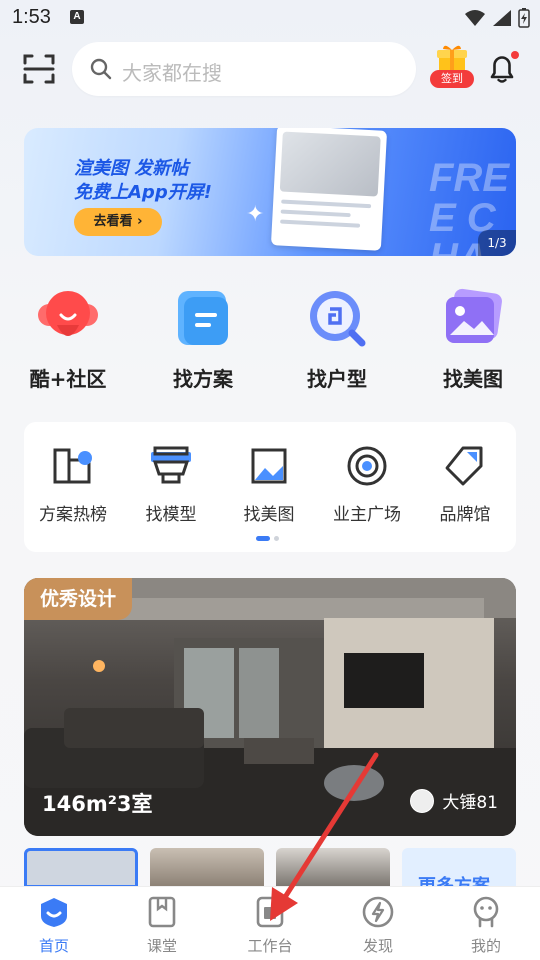 Image resolution: width=540 pixels, height=960 pixels. Describe the element at coordinates (473, 379) in the screenshot. I see `entry-find-images-label: 找美图` at that location.